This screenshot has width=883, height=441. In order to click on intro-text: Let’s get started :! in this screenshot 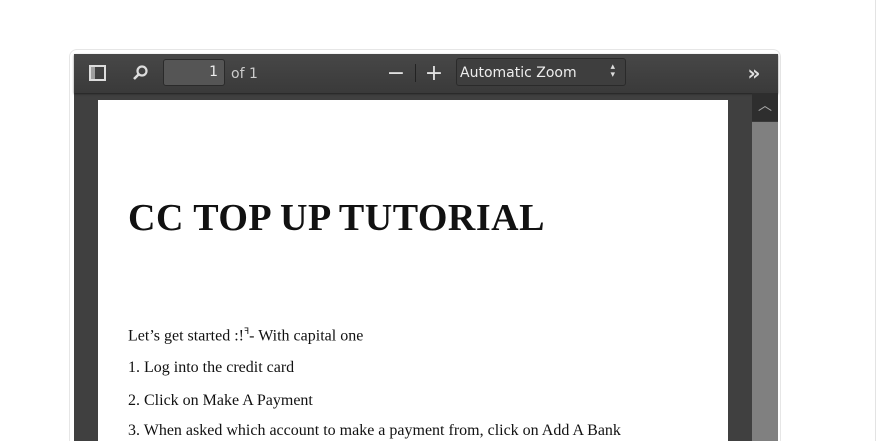, I will do `click(186, 336)`.